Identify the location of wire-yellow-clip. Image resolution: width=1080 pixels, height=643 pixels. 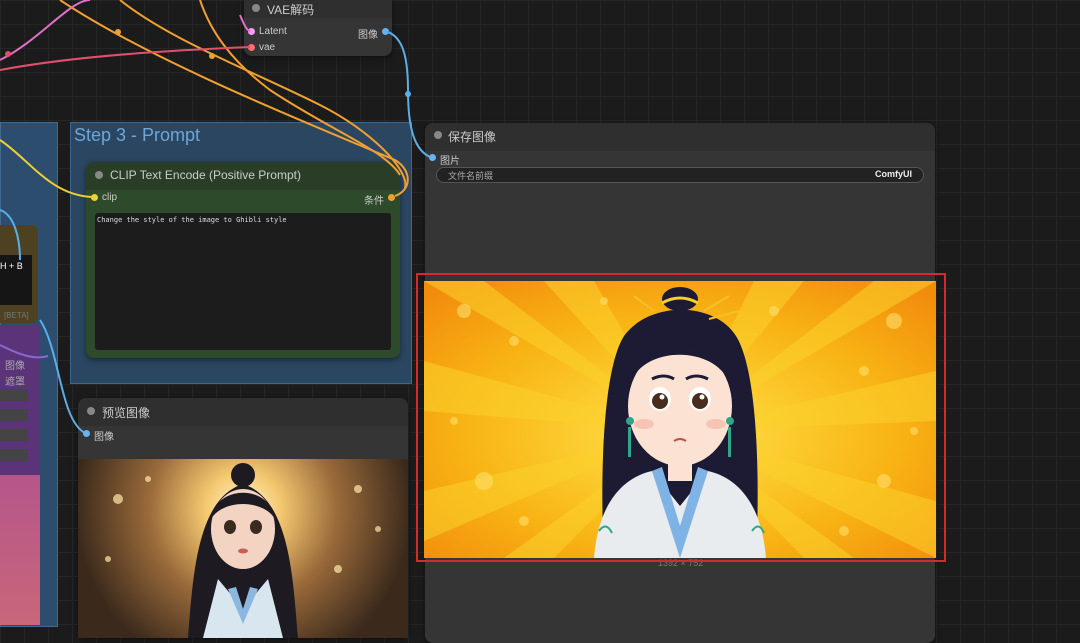
(46, 168).